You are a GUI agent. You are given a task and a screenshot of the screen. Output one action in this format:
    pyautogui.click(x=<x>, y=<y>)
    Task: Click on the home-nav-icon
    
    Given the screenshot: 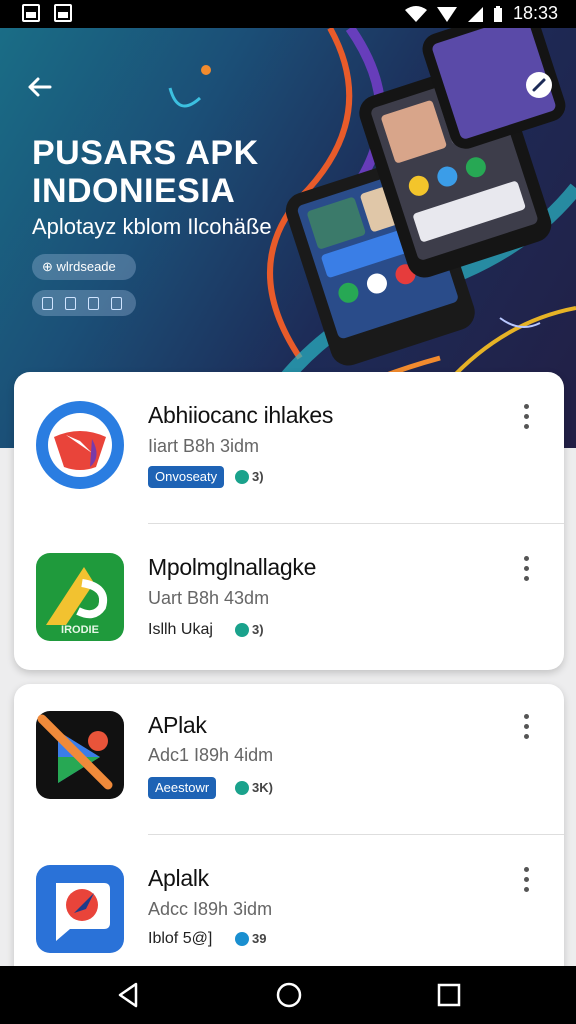 What is the action you would take?
    pyautogui.click(x=289, y=995)
    